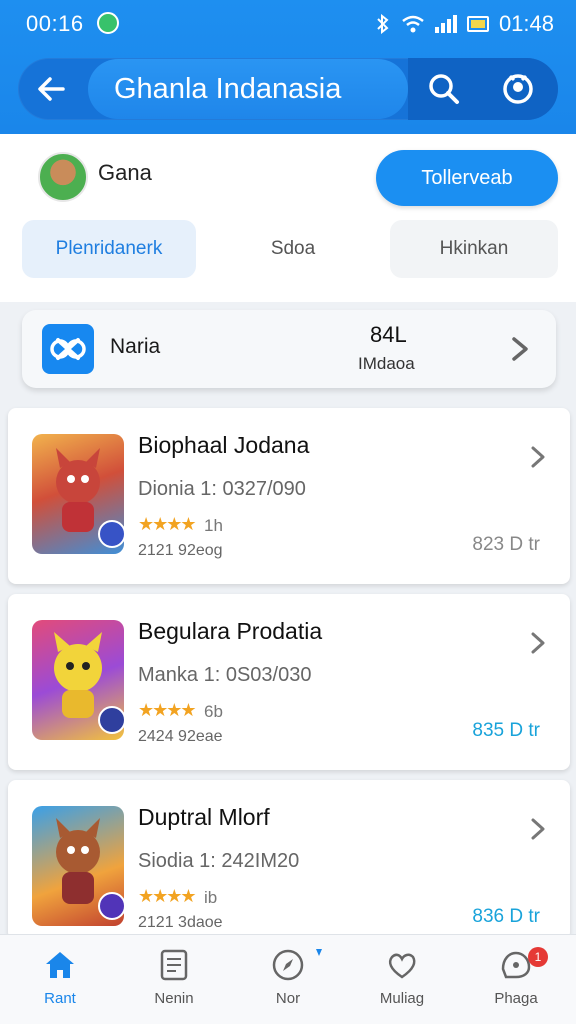 The width and height of the screenshot is (576, 1024). What do you see at coordinates (68, 349) in the screenshot?
I see `link-icon` at bounding box center [68, 349].